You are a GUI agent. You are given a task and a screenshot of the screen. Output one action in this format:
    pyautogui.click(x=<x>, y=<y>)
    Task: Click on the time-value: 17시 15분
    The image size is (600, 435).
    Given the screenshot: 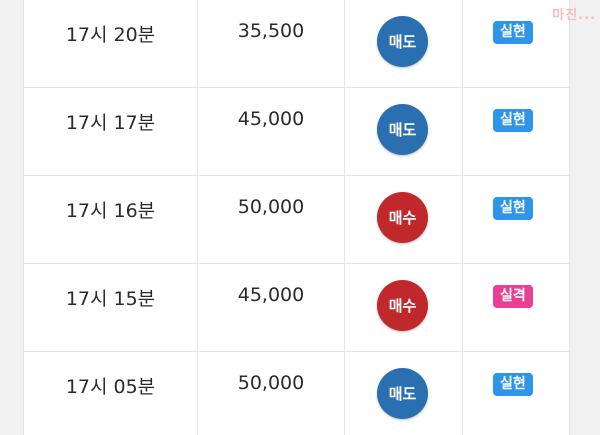 What is the action you would take?
    pyautogui.click(x=110, y=299)
    